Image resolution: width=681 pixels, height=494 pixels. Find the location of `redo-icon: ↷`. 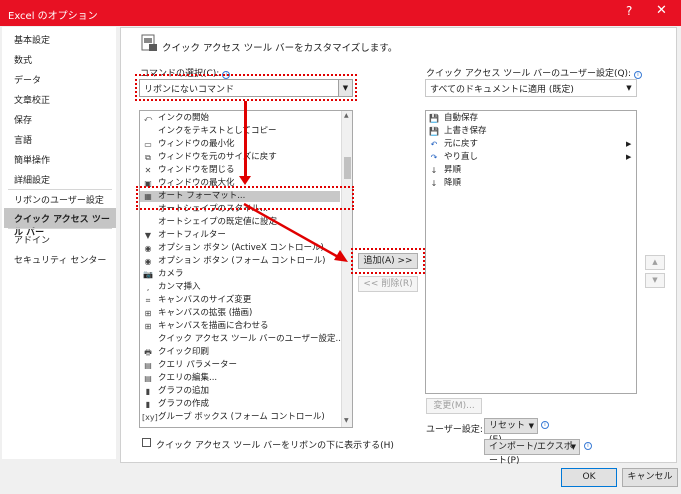

redo-icon: ↷ is located at coordinates (434, 157).